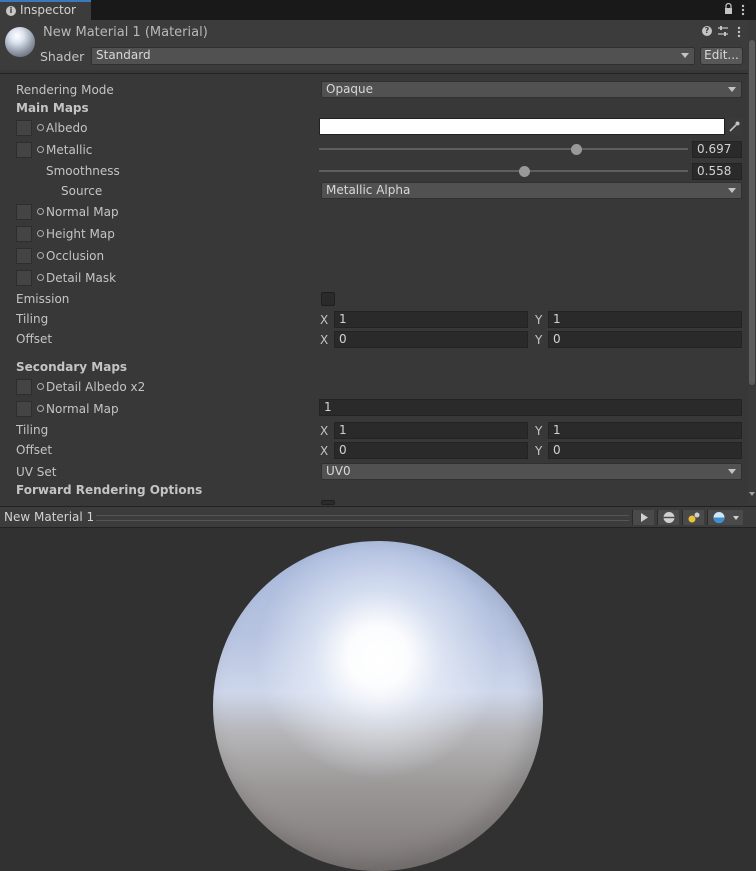  I want to click on secondary-normal-map-slot, so click(24, 409).